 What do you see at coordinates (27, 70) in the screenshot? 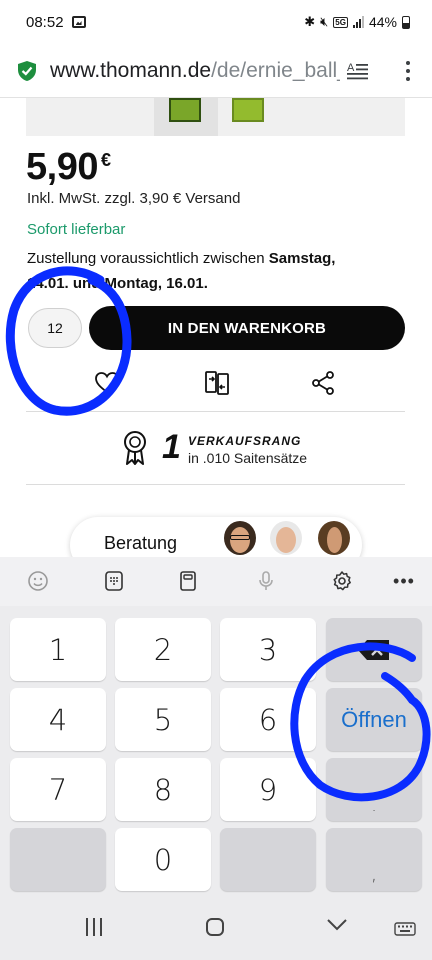
I see `secure-shield-icon` at bounding box center [27, 70].